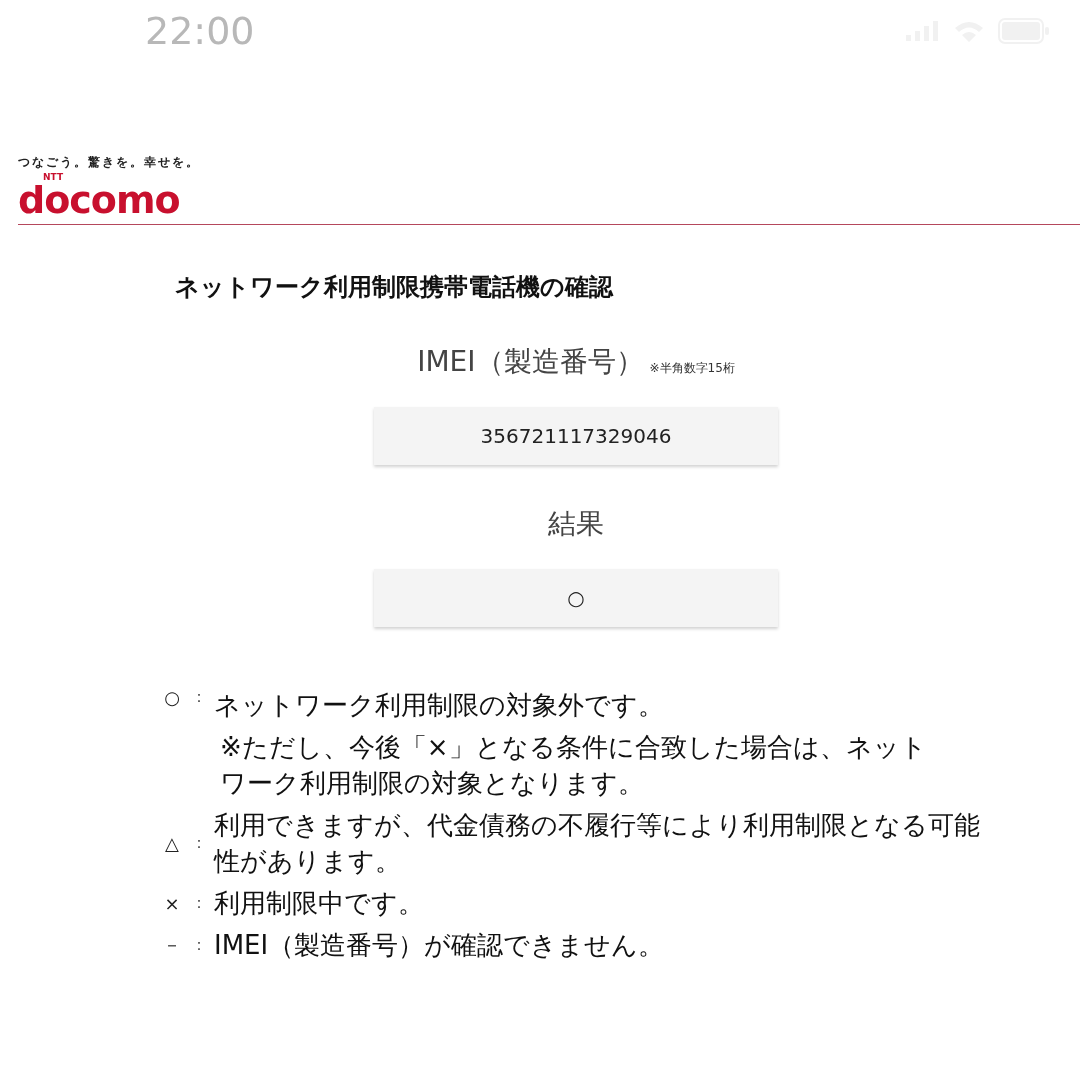 This screenshot has width=1080, height=1080. I want to click on legend-text: IMEI（製造番号）が確認できません。, so click(440, 945).